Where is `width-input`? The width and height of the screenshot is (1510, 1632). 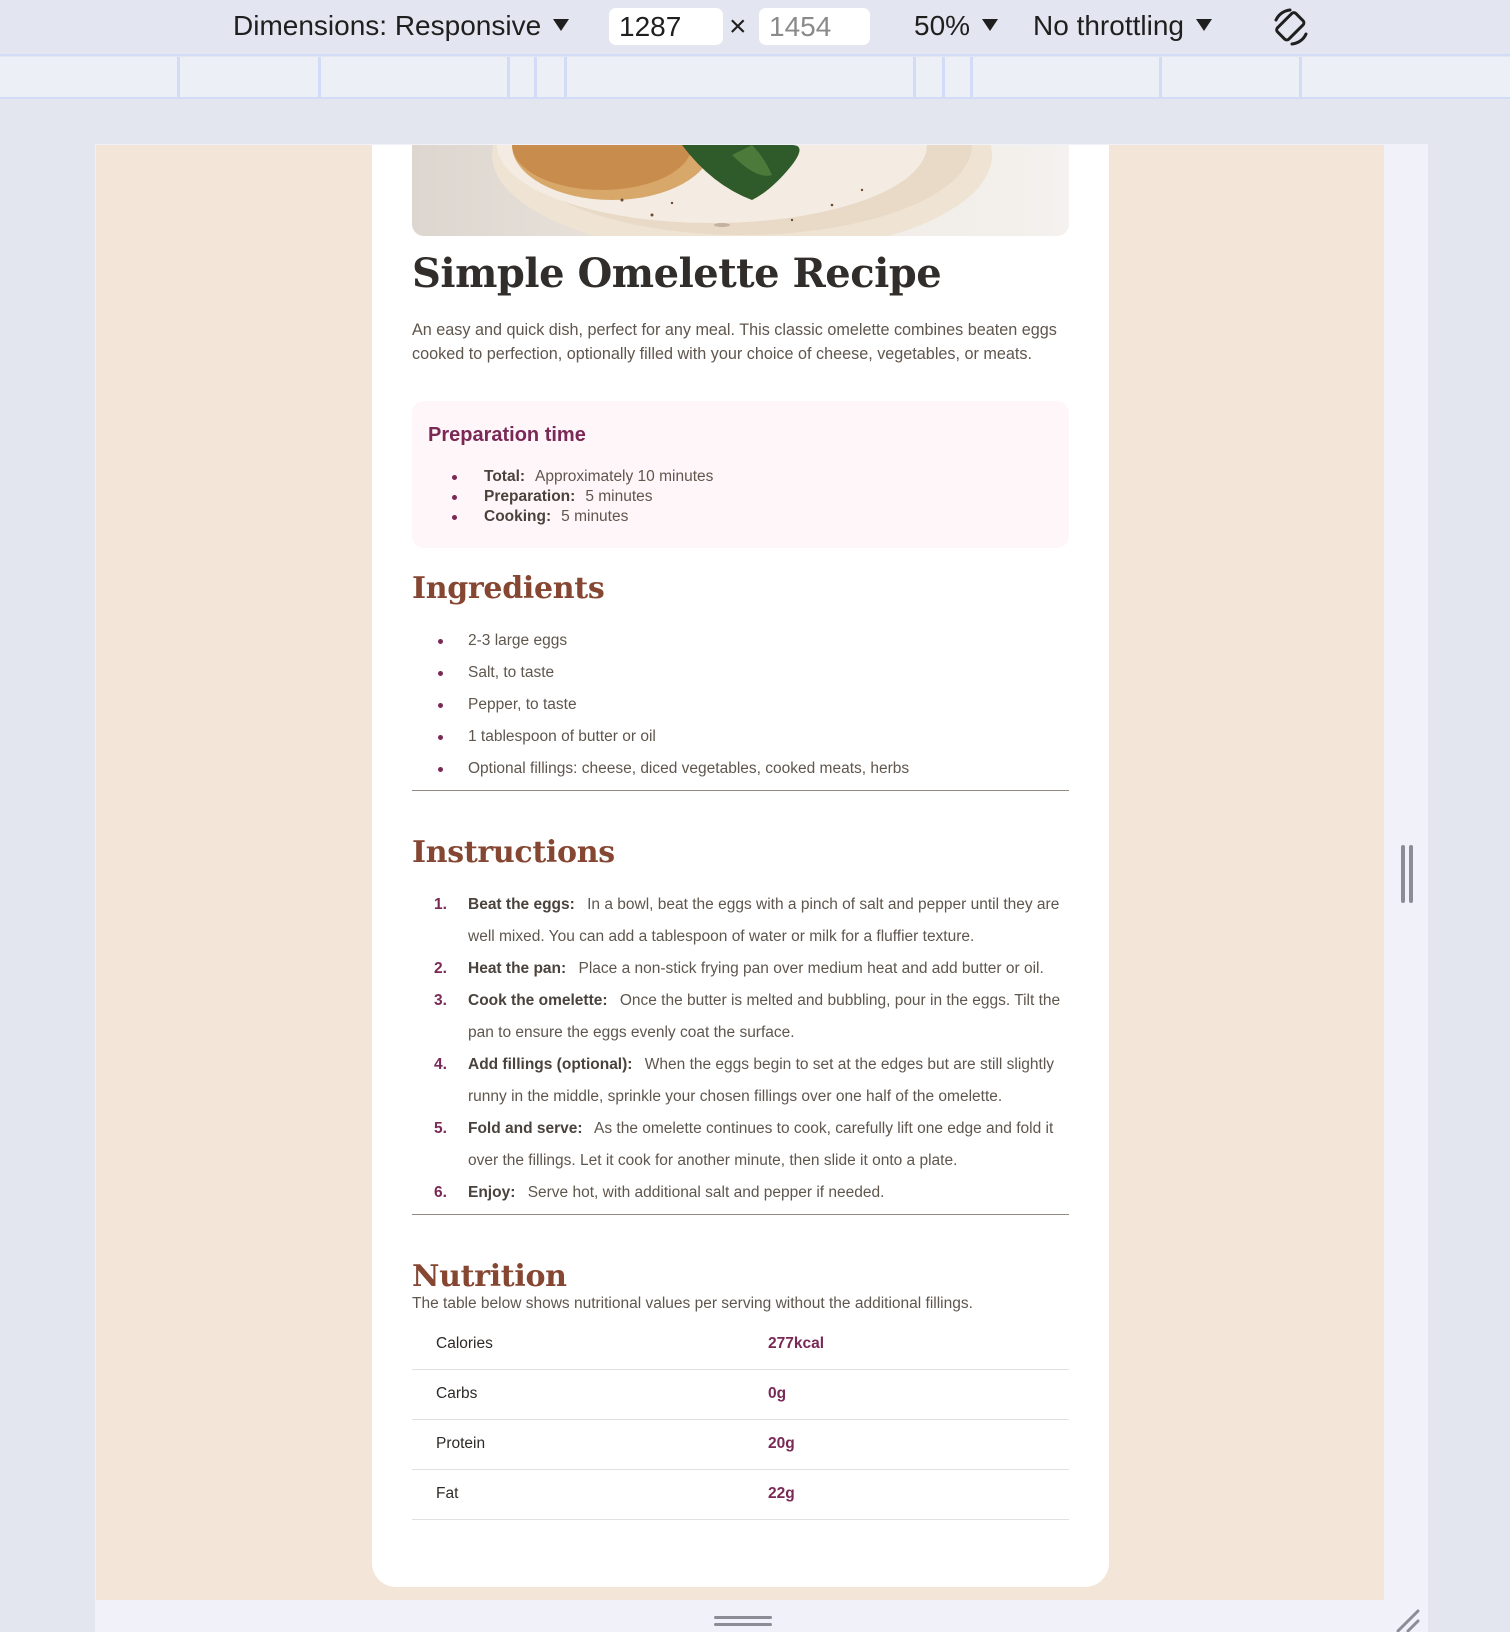 width-input is located at coordinates (666, 26).